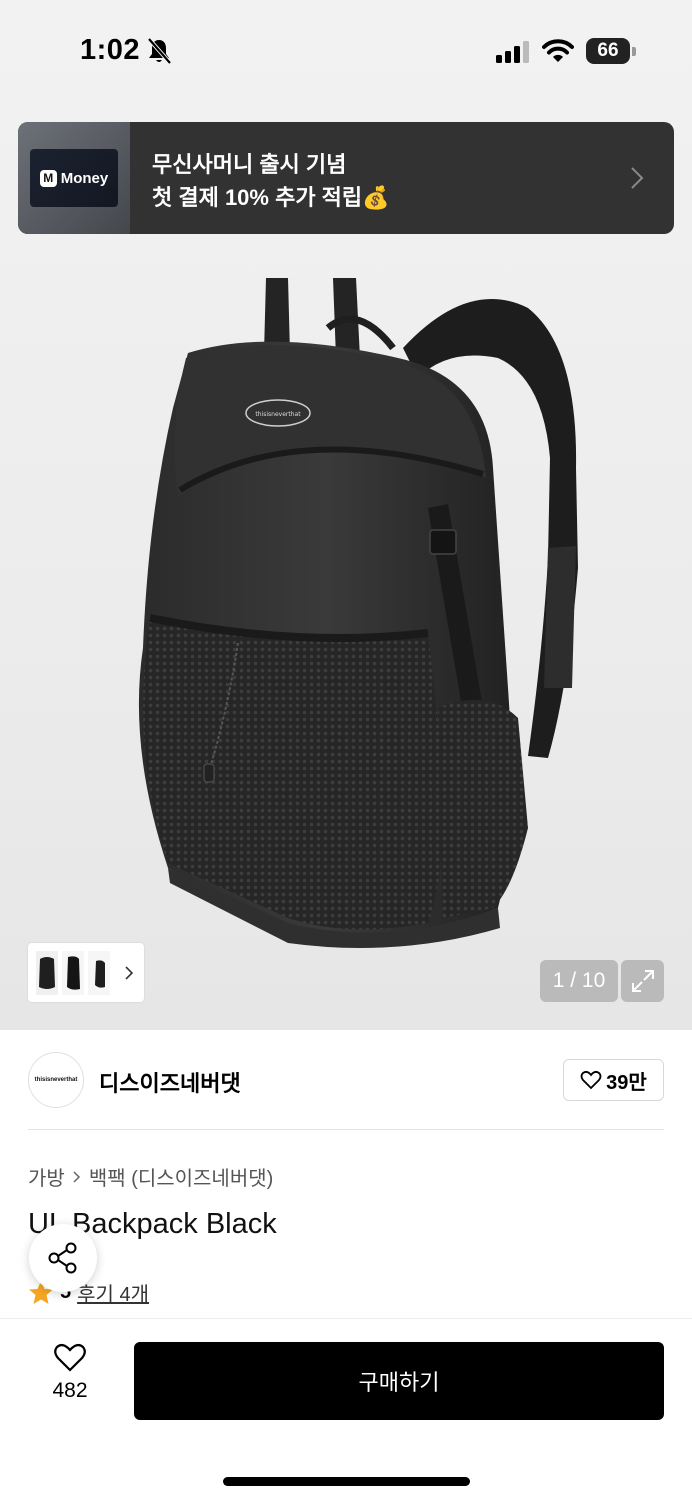  I want to click on image-counter: 1 / 10, so click(579, 981).